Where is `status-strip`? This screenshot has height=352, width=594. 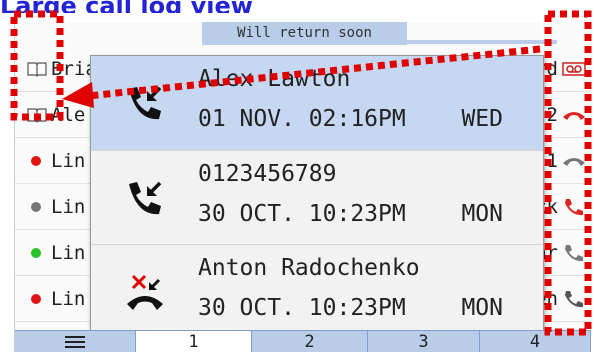
status-strip is located at coordinates (482, 42).